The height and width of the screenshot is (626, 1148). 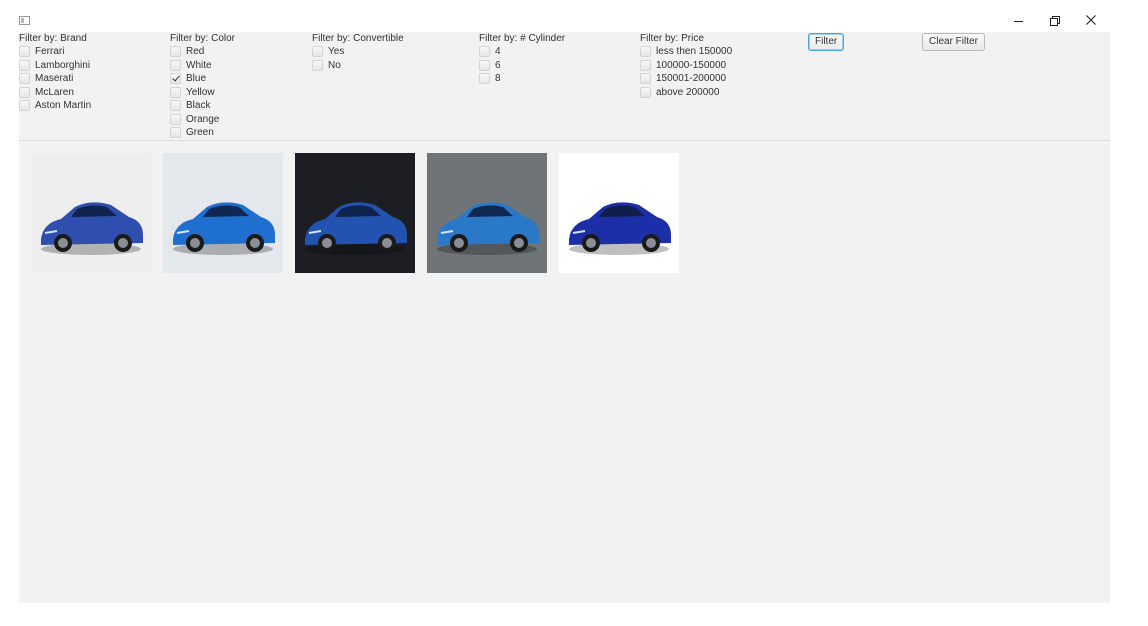 What do you see at coordinates (358, 66) in the screenshot?
I see `filter-option: No` at bounding box center [358, 66].